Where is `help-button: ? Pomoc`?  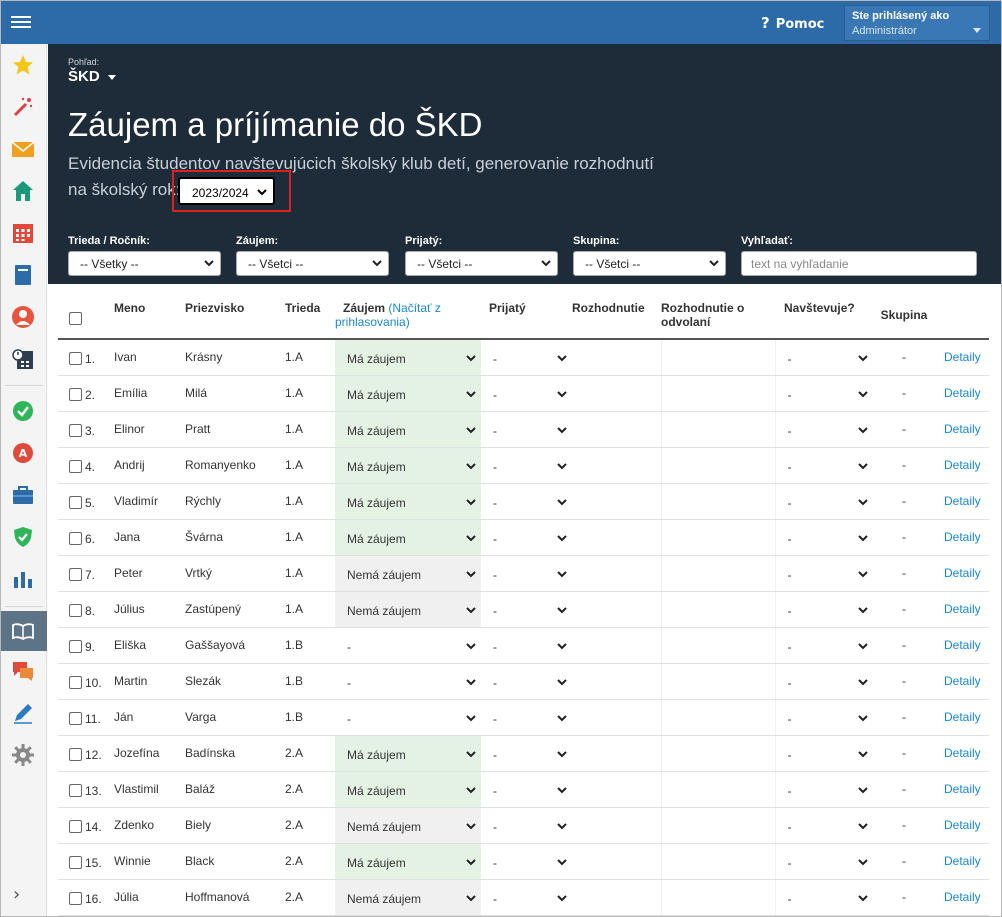
help-button: ? Pomoc is located at coordinates (792, 23).